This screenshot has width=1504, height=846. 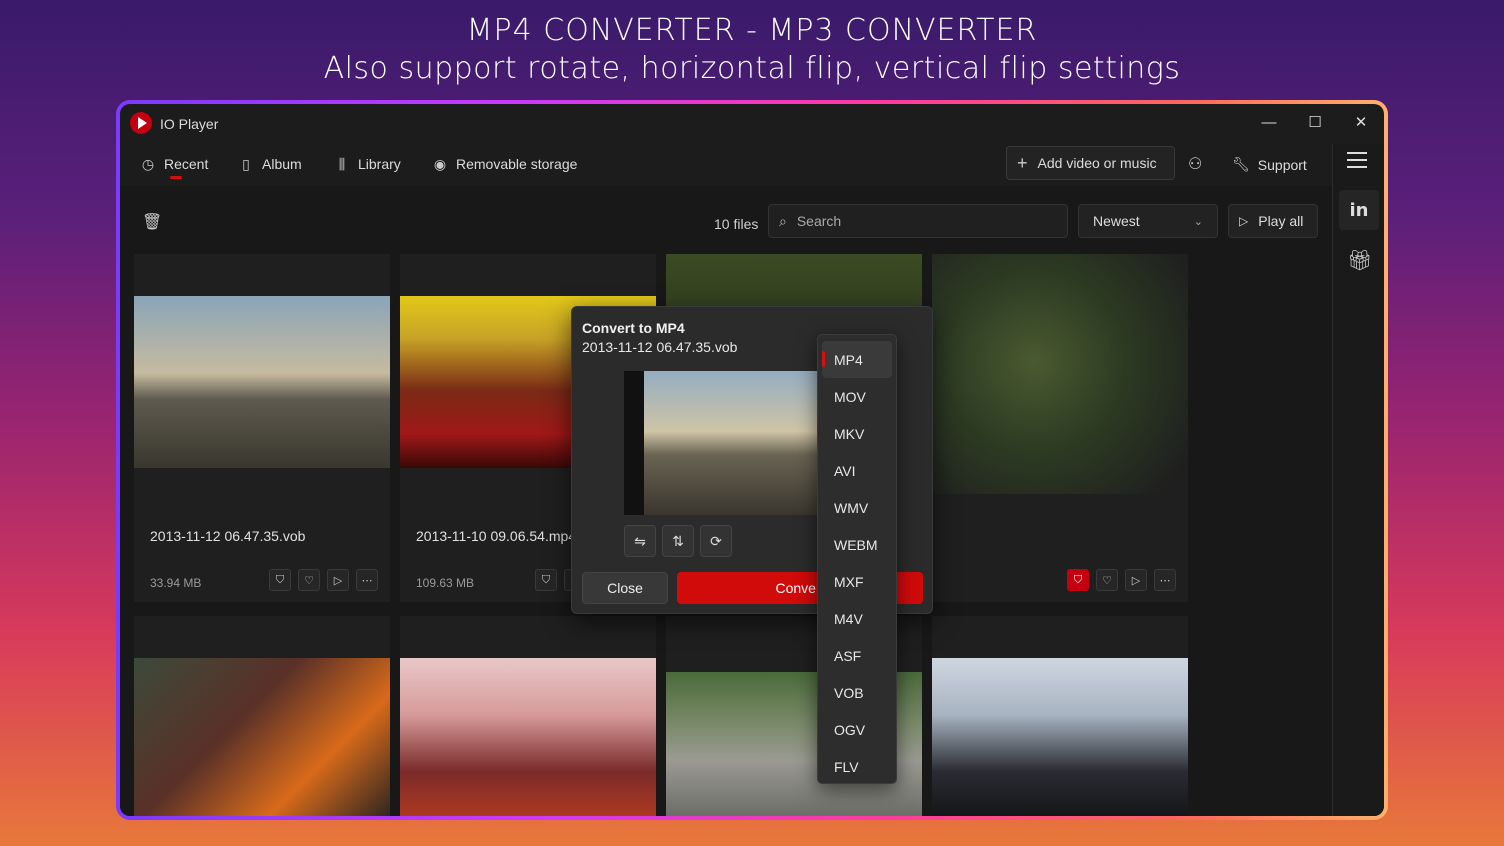 I want to click on chevron-down-icon: ⌄, so click(x=1198, y=221).